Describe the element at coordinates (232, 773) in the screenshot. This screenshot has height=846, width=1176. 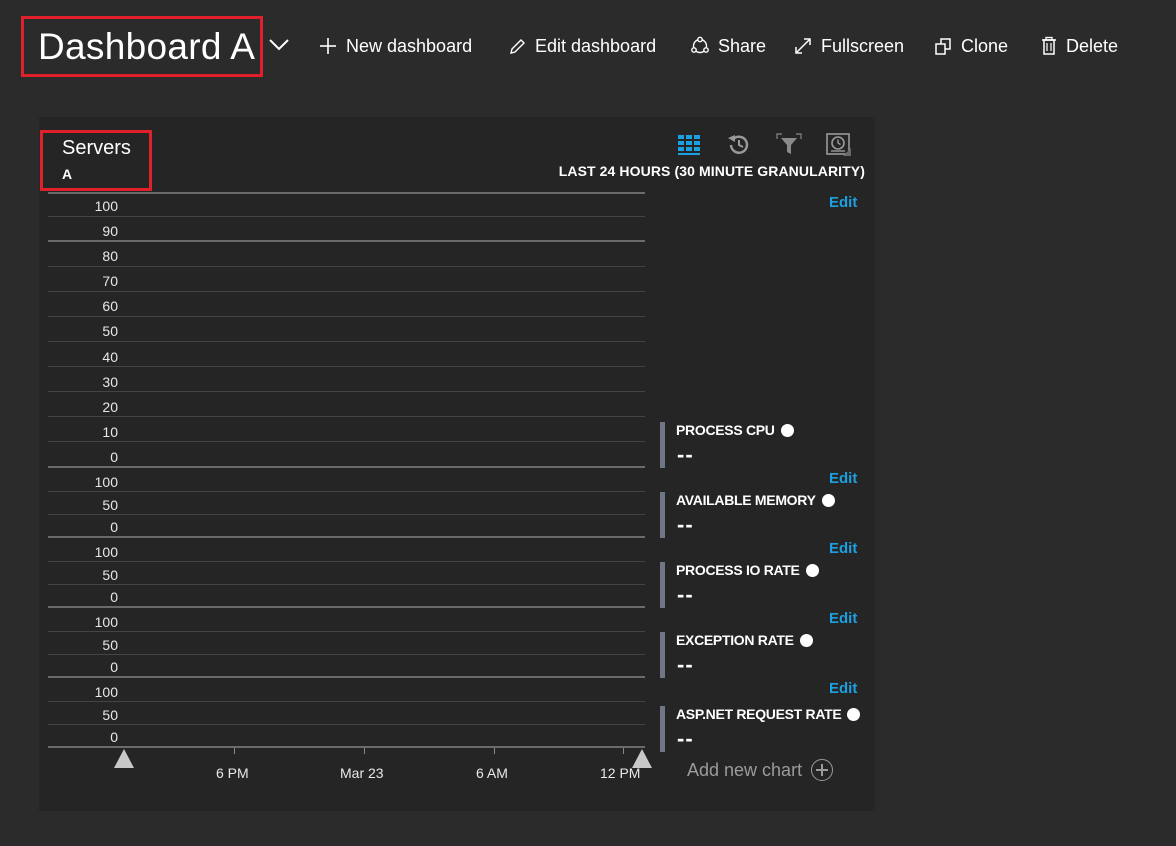
I see `x-tick-label: 6 PM` at that location.